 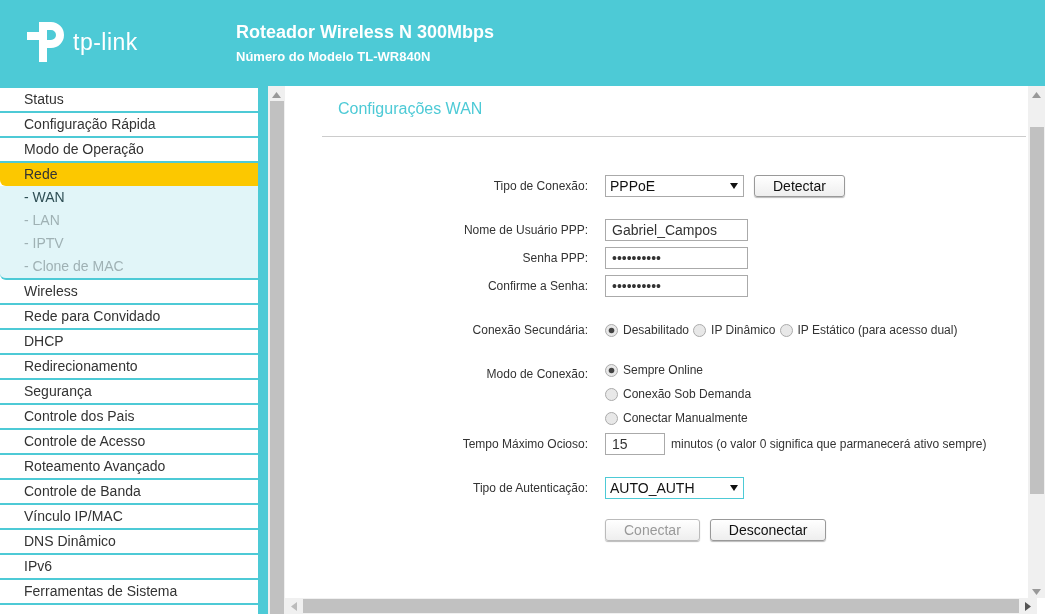 What do you see at coordinates (537, 286) in the screenshot?
I see `field-label: Confirme a Senha:` at bounding box center [537, 286].